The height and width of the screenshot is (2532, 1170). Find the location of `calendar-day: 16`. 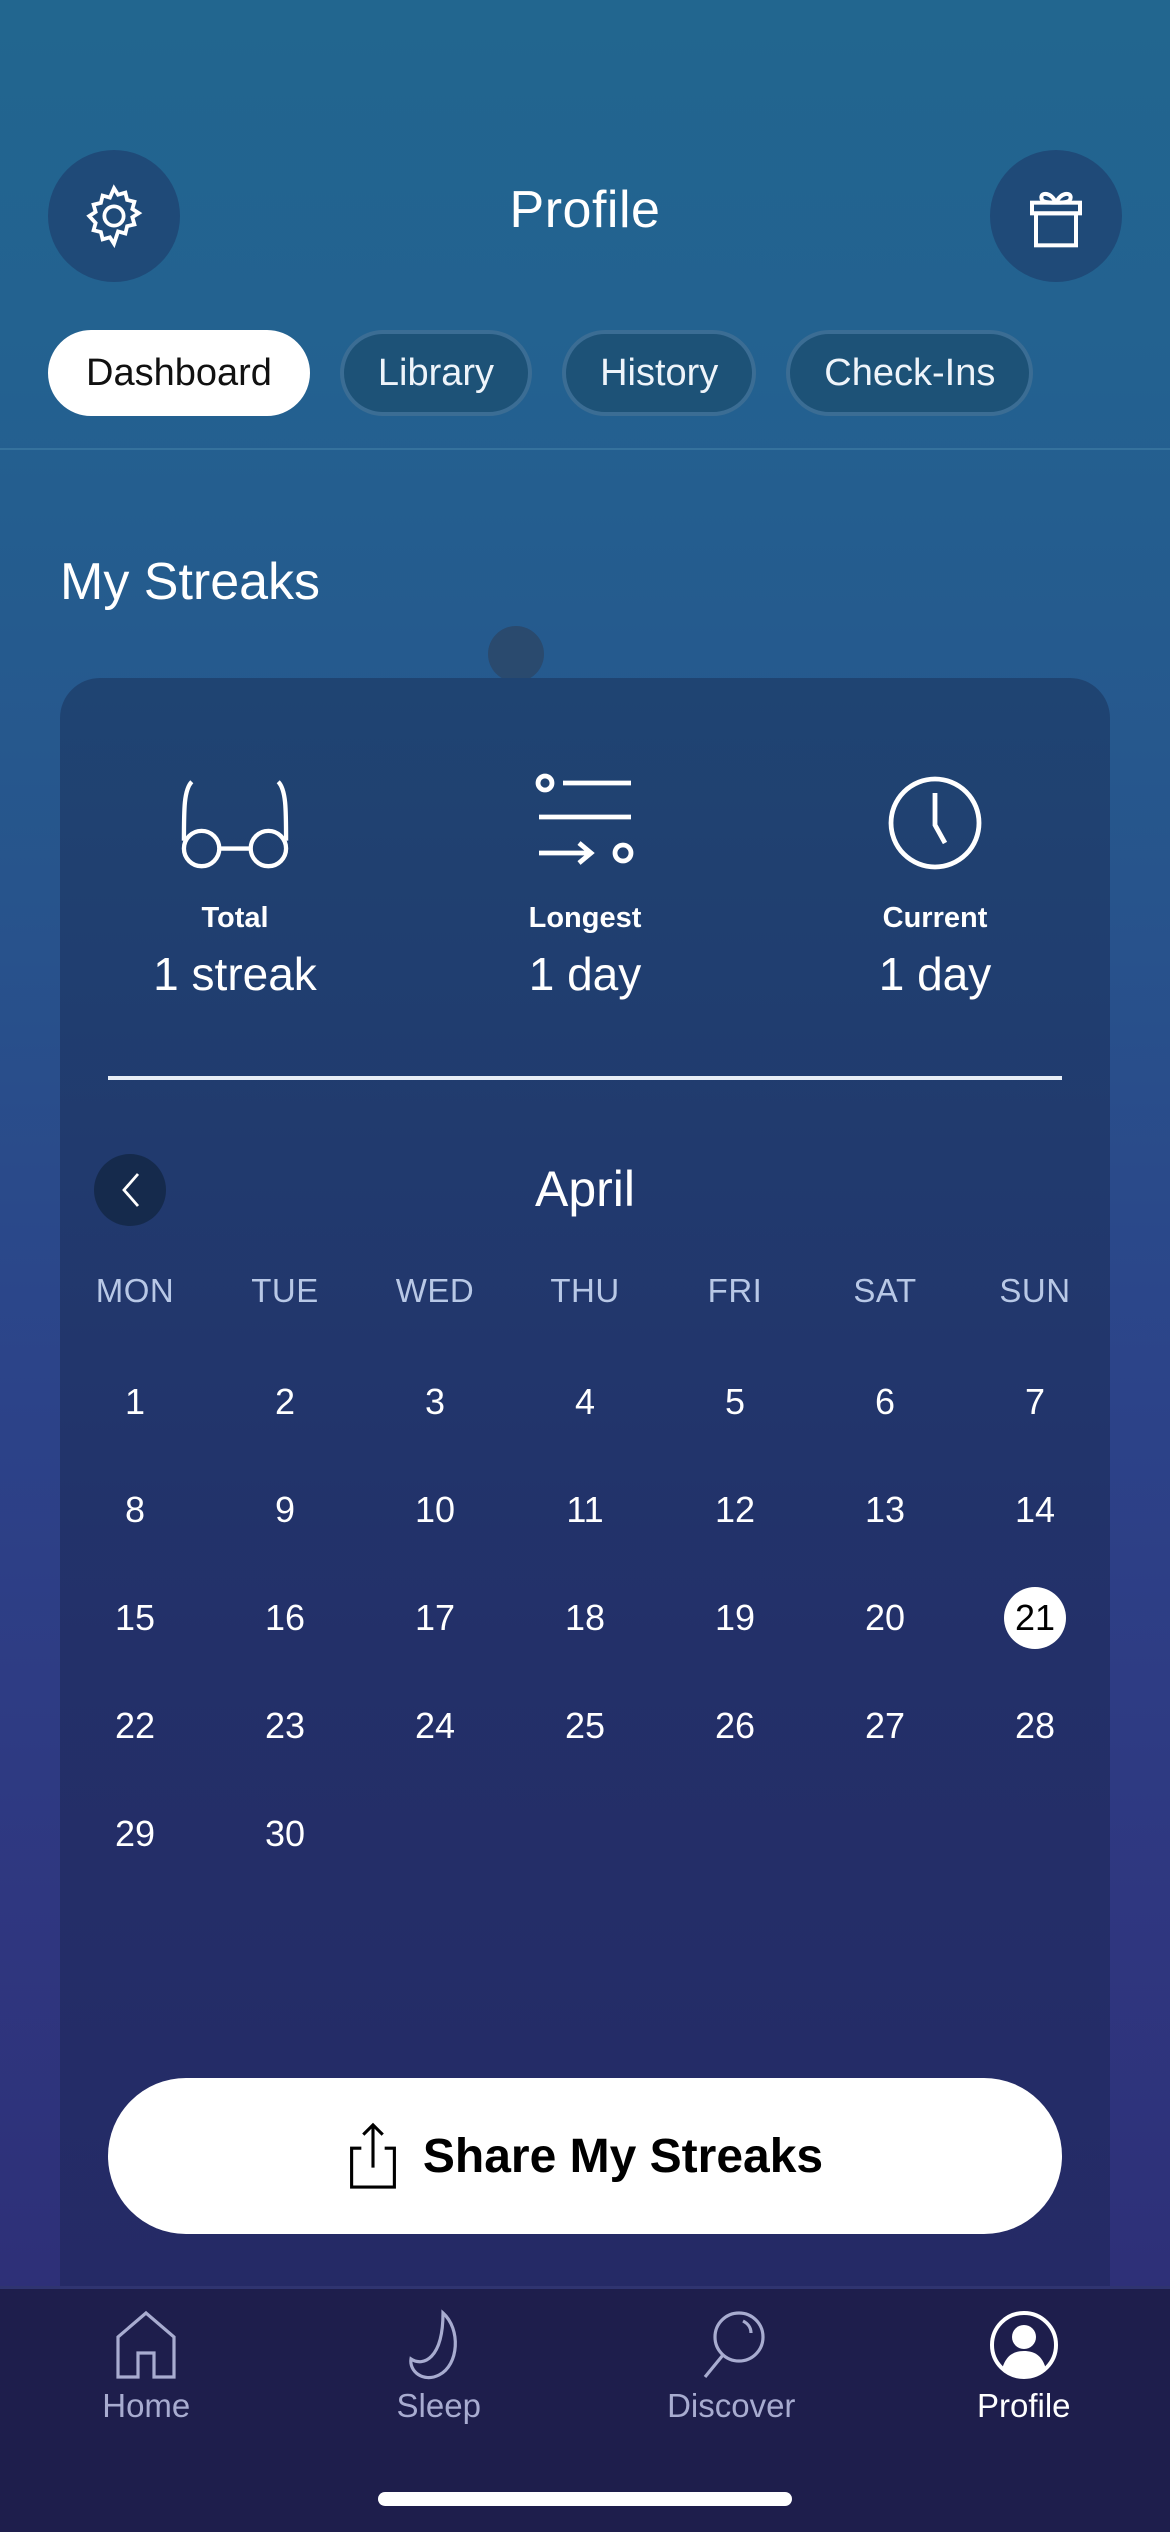

calendar-day: 16 is located at coordinates (285, 1618).